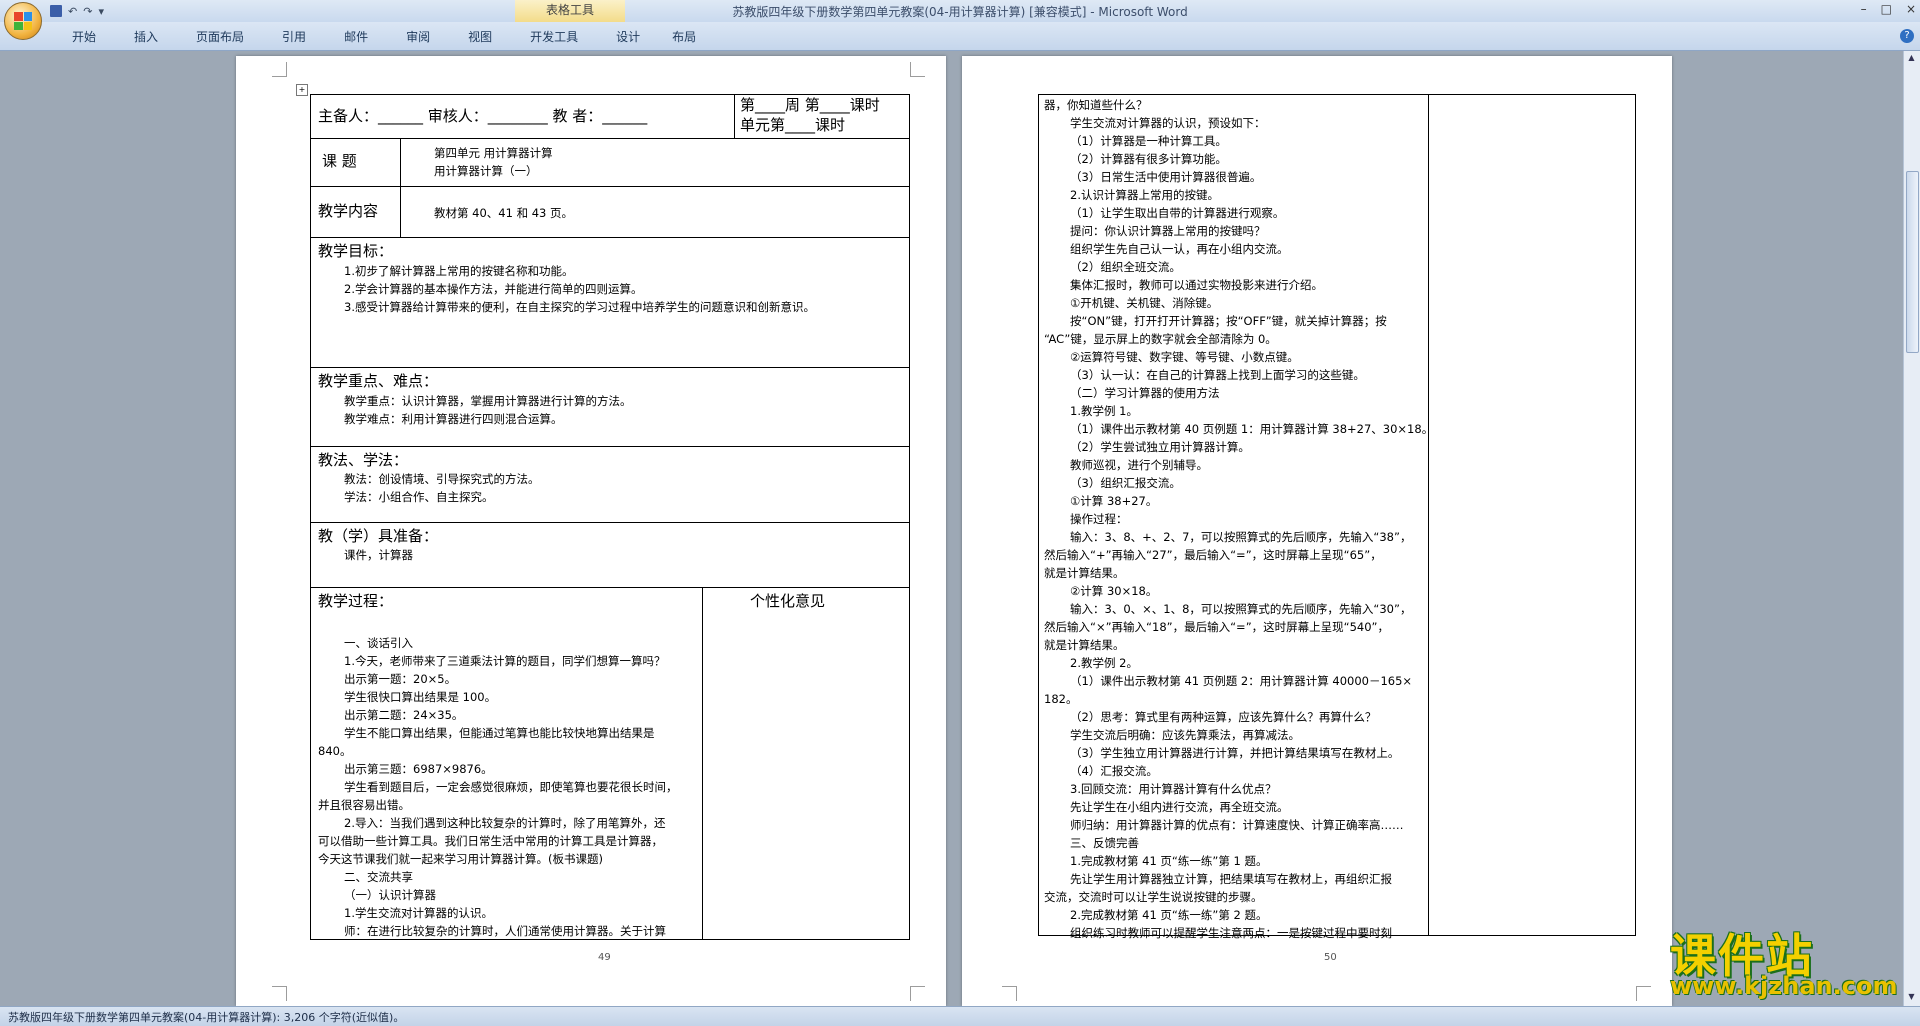  I want to click on process-line: （2）学生尝试独立用计算器计算。, so click(1160, 447).